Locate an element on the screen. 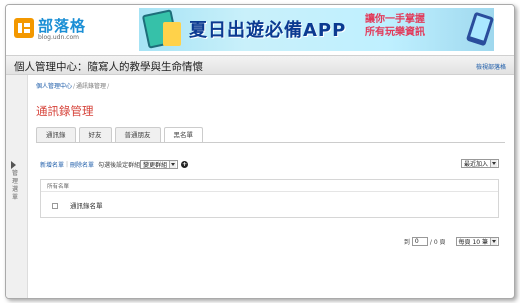 Image resolution: width=520 pixels, height=303 pixels. logo-name: 部落格 is located at coordinates (62, 26).